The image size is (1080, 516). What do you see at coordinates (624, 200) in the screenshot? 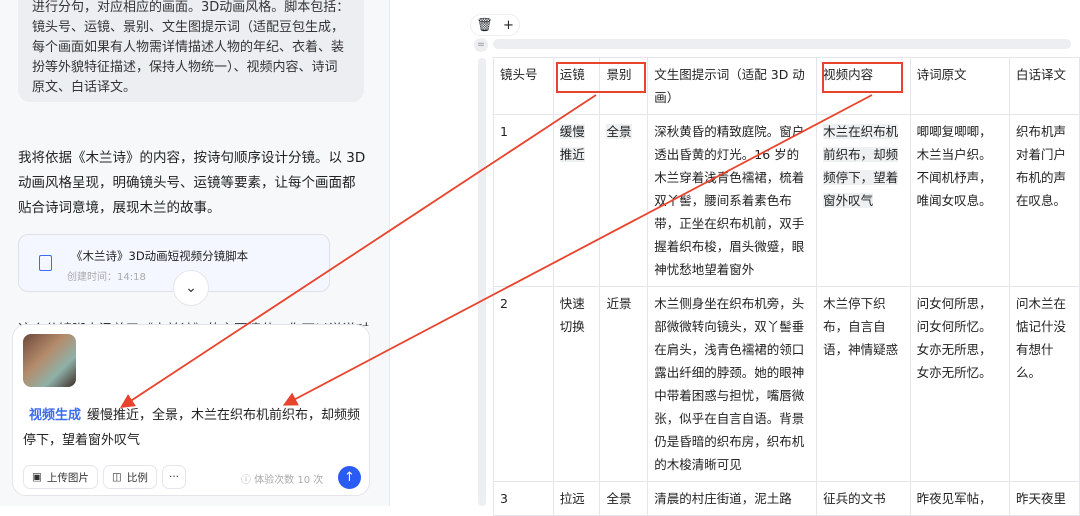
I see `cell-wrap: 全景` at bounding box center [624, 200].